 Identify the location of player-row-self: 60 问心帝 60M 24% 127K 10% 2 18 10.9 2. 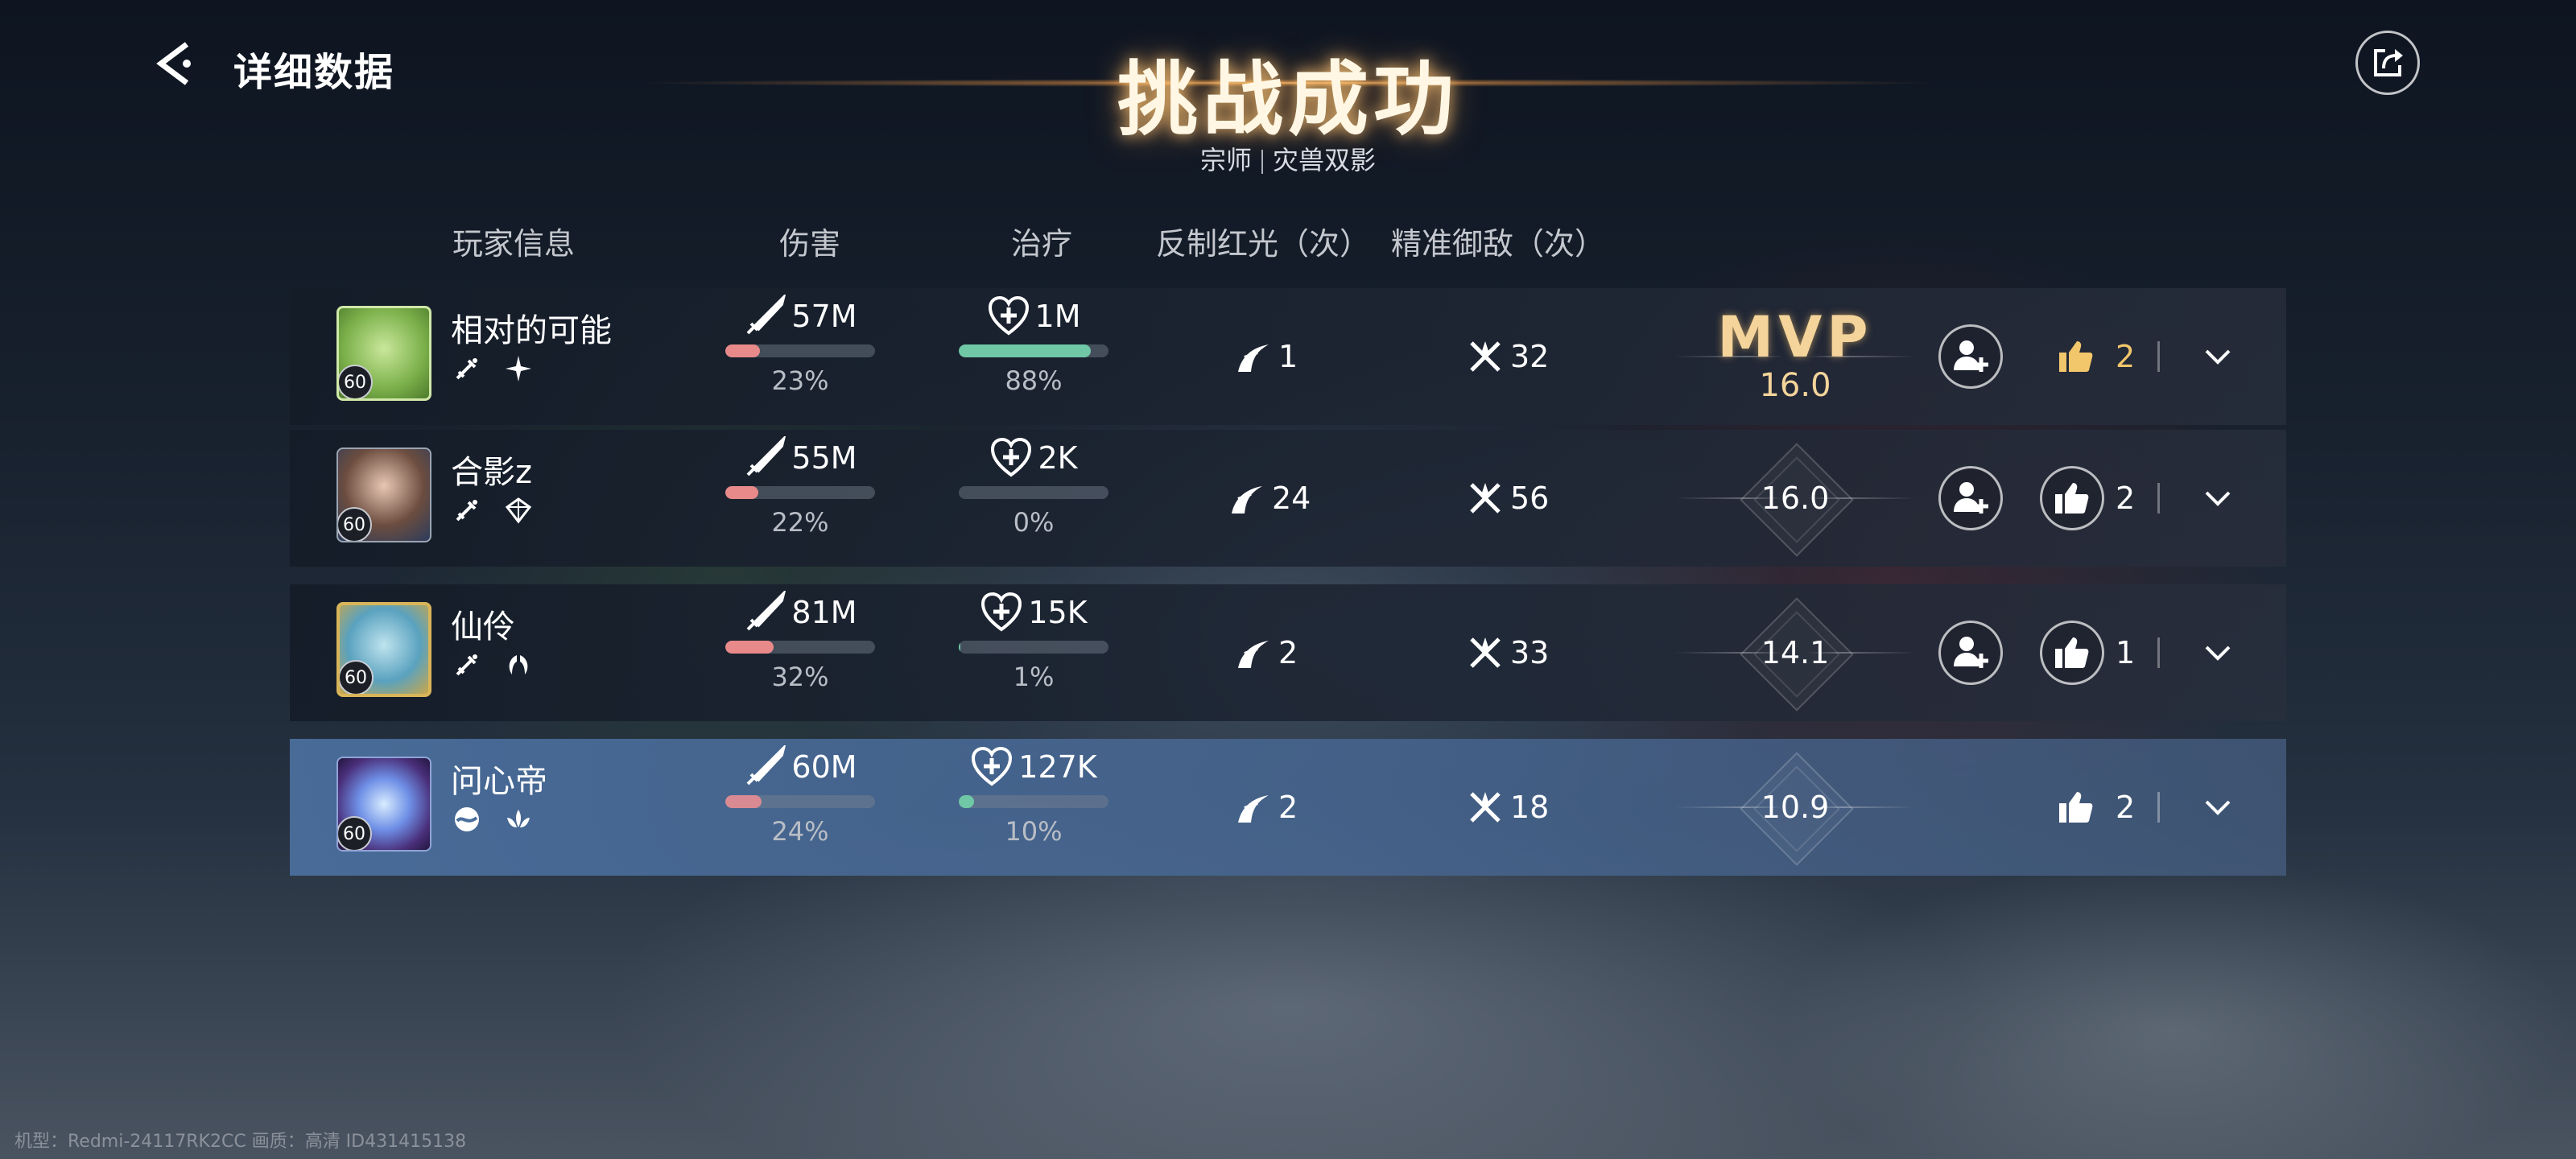
(1288, 807).